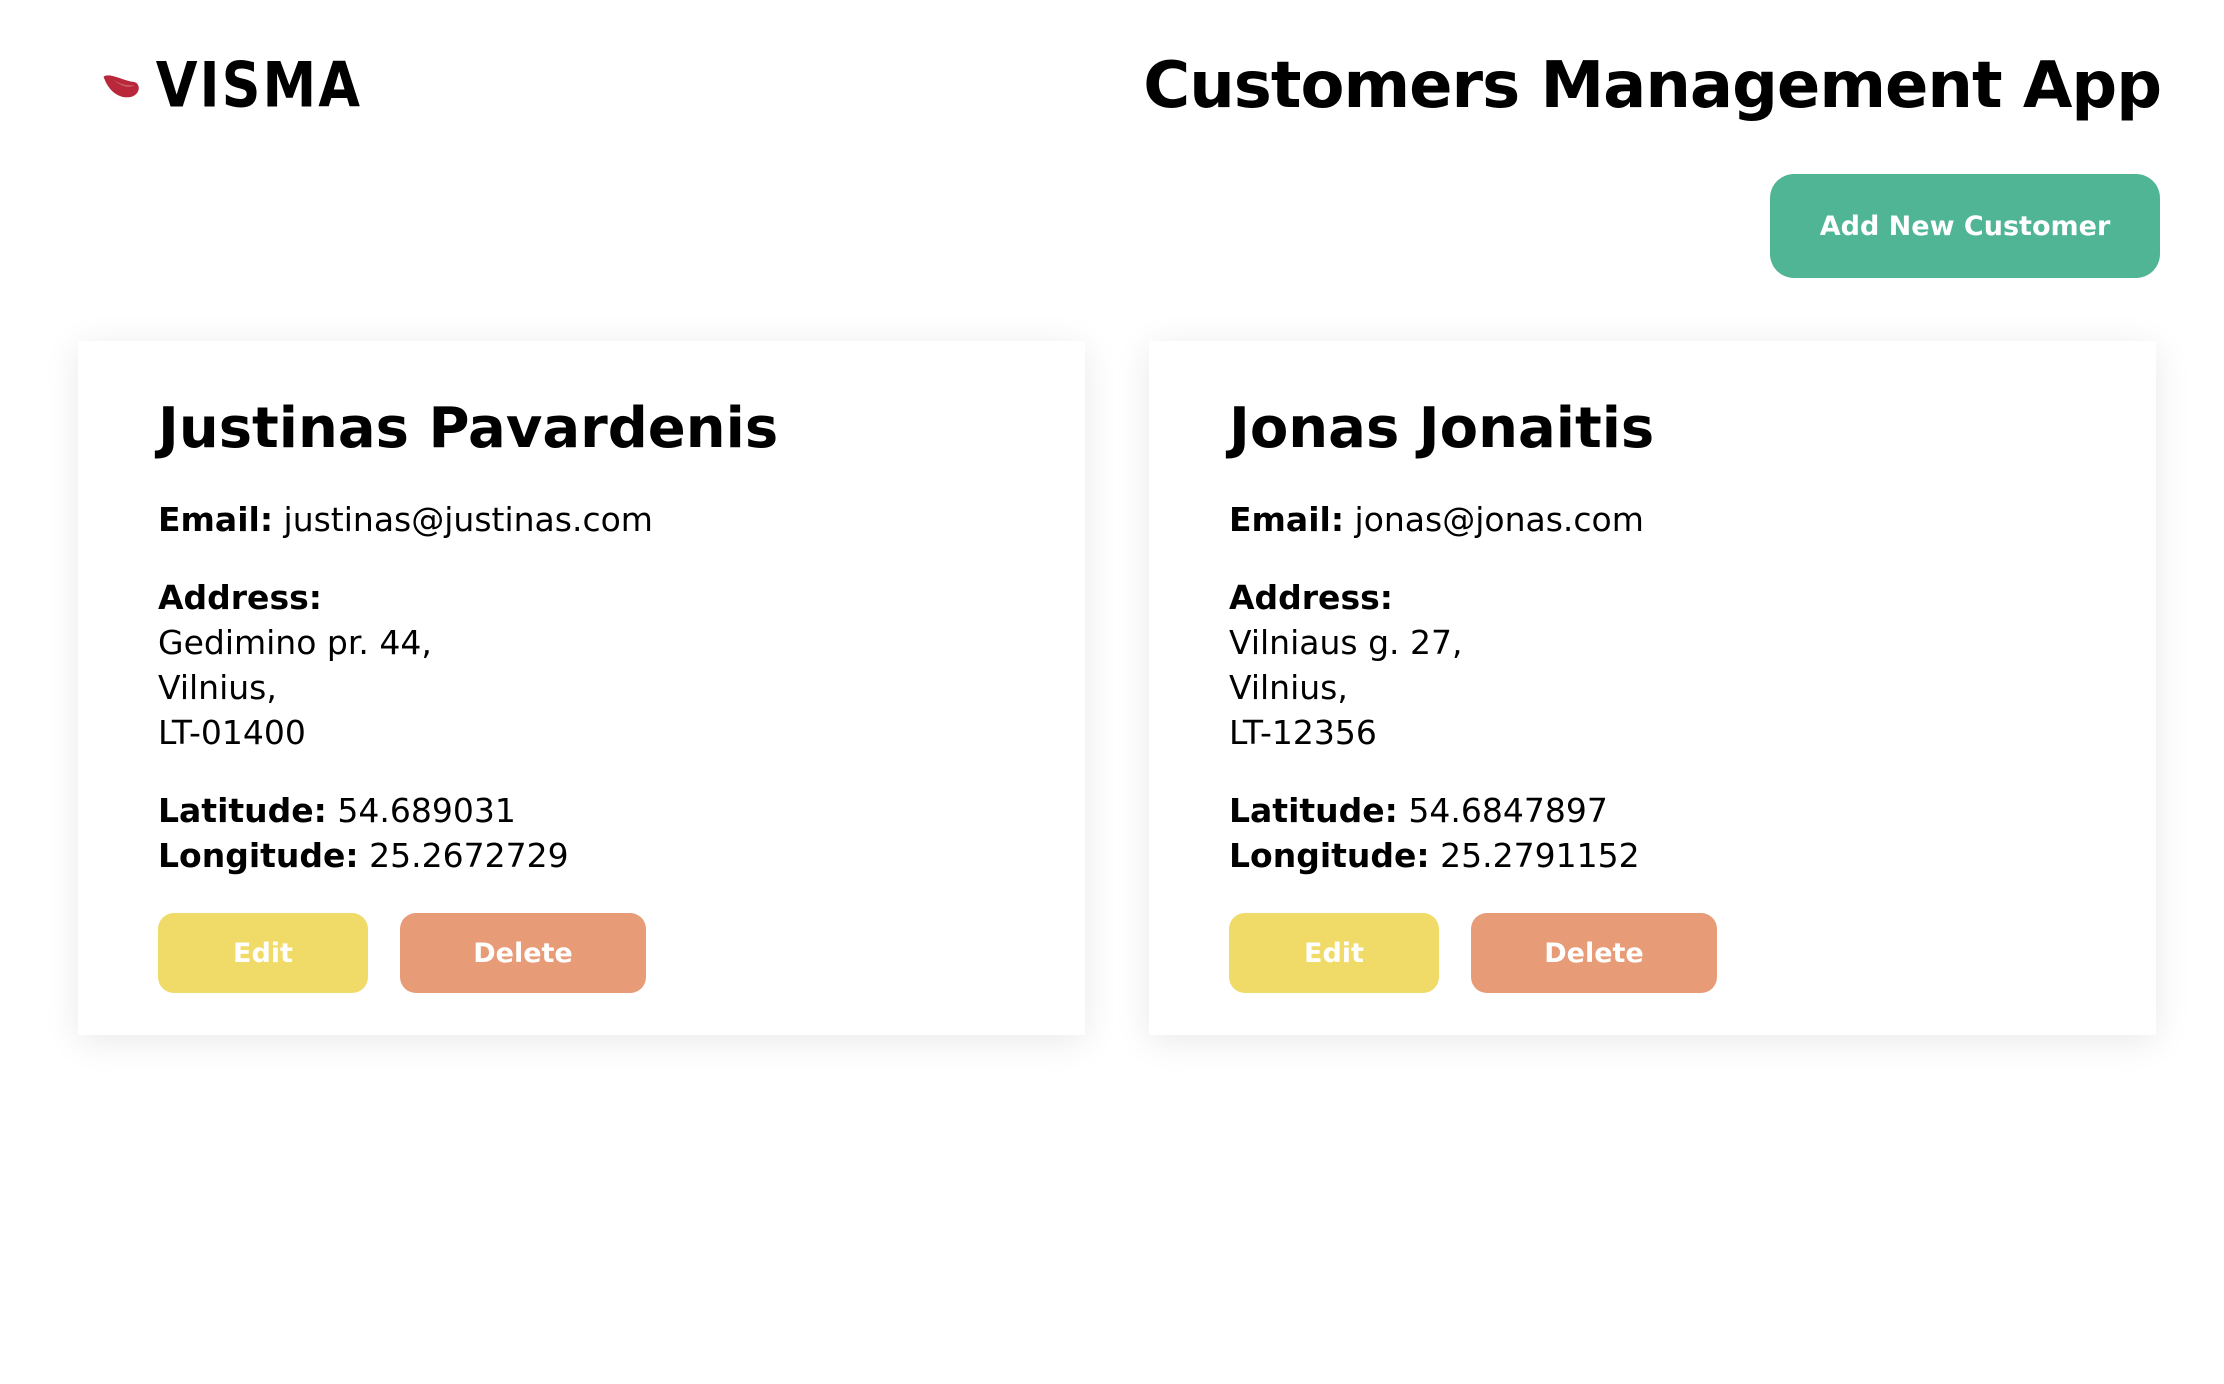  I want to click on customer-name: Justinas Pavardenis, so click(468, 428).